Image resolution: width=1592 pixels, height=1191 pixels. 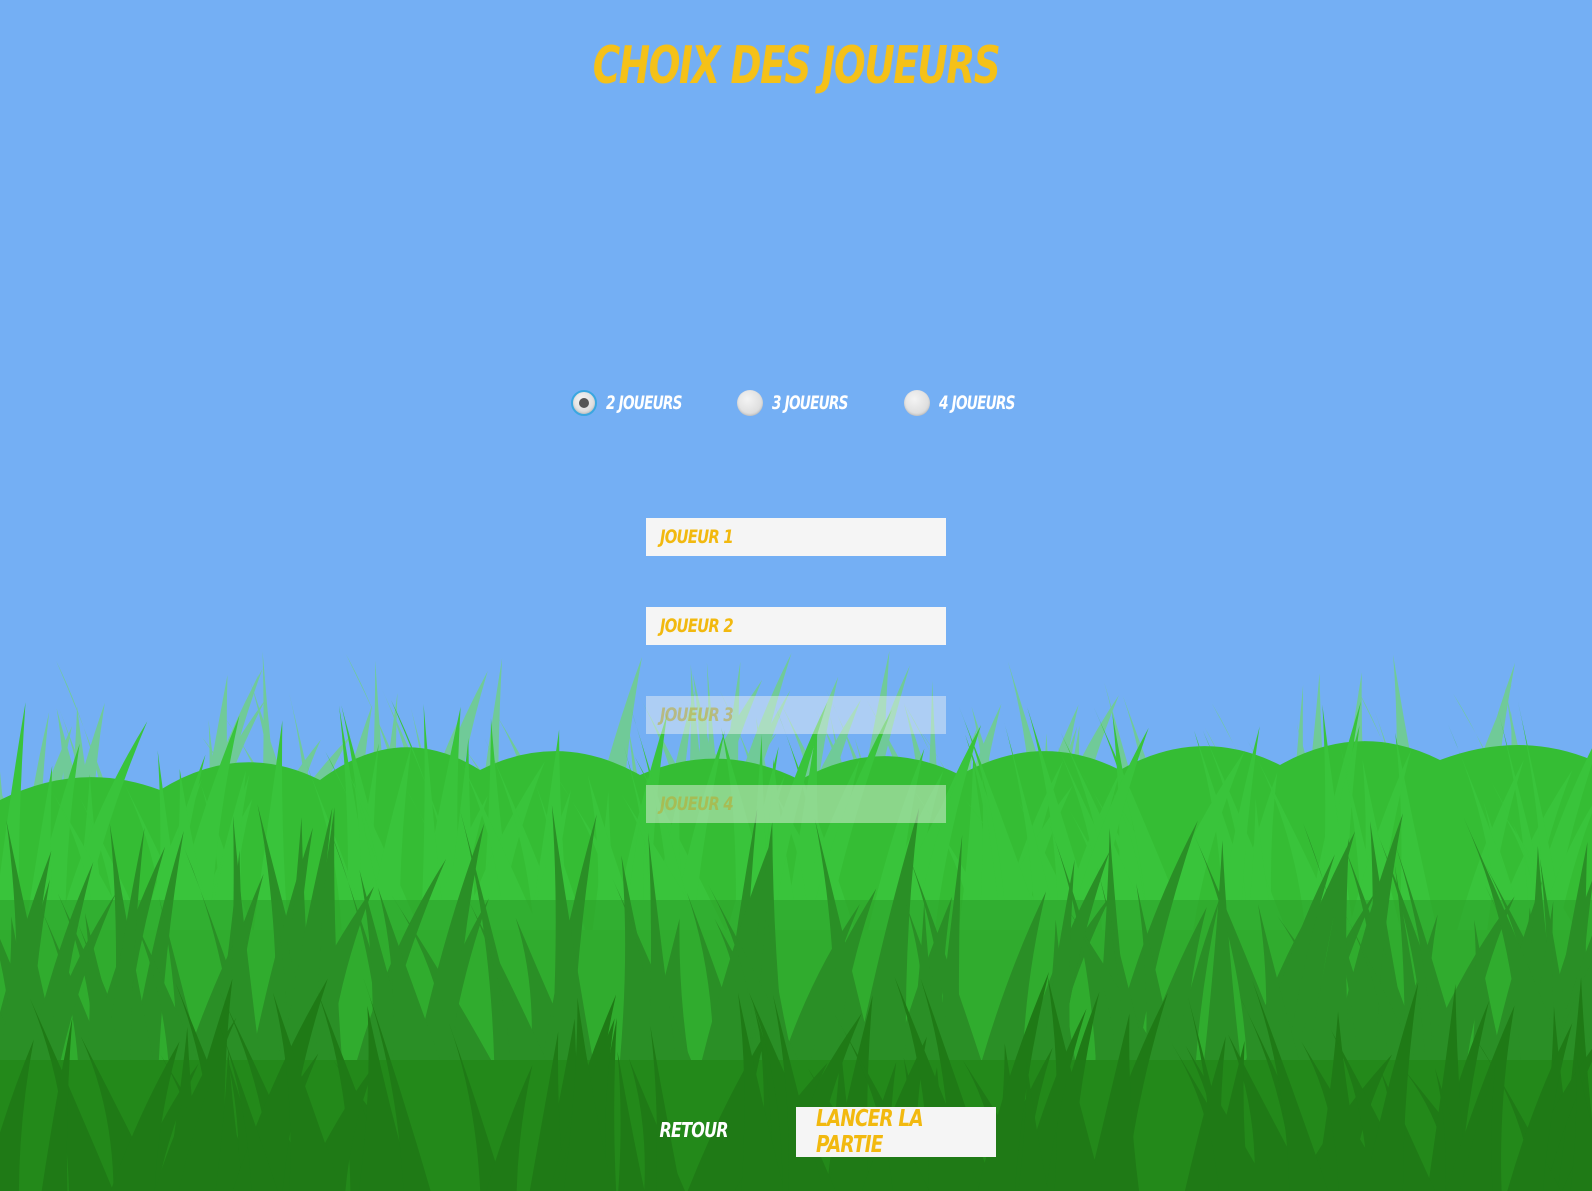 What do you see at coordinates (796, 66) in the screenshot?
I see `page-title: CHOIX DES JOUEURS` at bounding box center [796, 66].